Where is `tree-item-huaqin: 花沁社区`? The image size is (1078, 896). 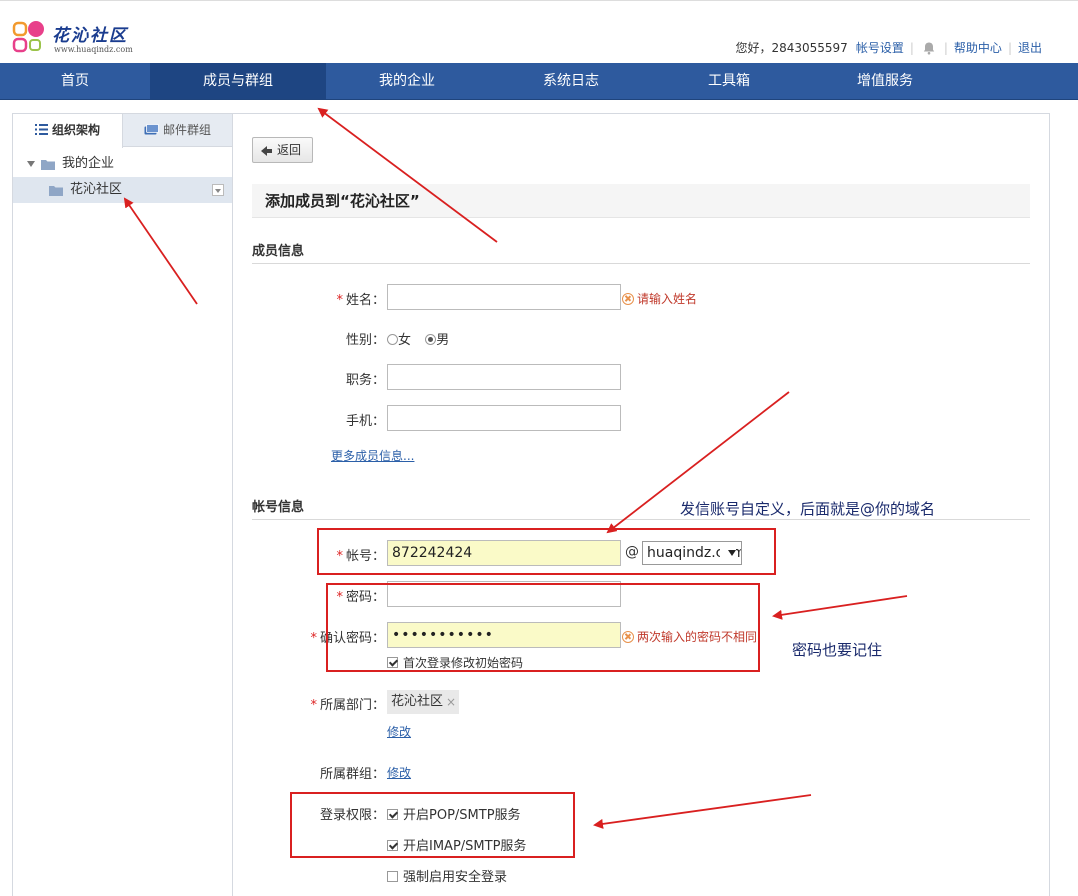 tree-item-huaqin: 花沁社区 is located at coordinates (122, 190).